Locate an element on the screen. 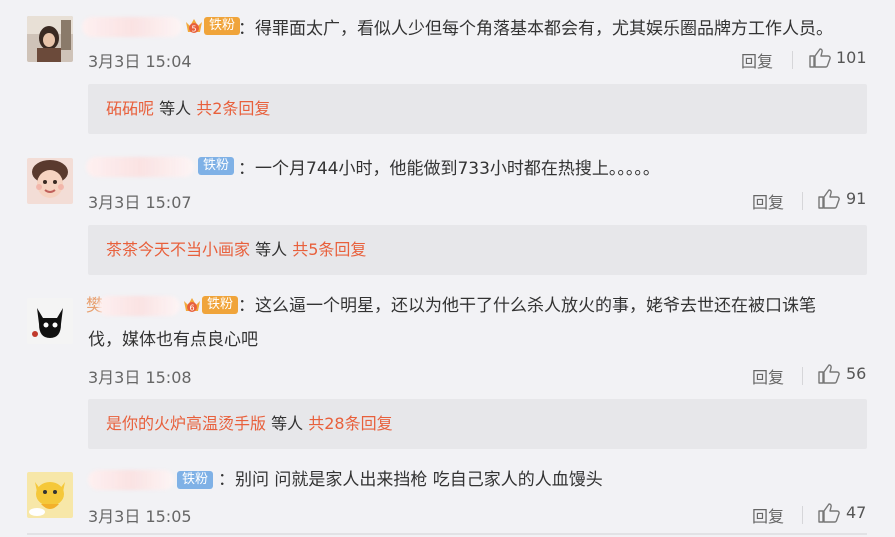 The height and width of the screenshot is (537, 895). reply-count-link: 共2条回复 is located at coordinates (233, 108).